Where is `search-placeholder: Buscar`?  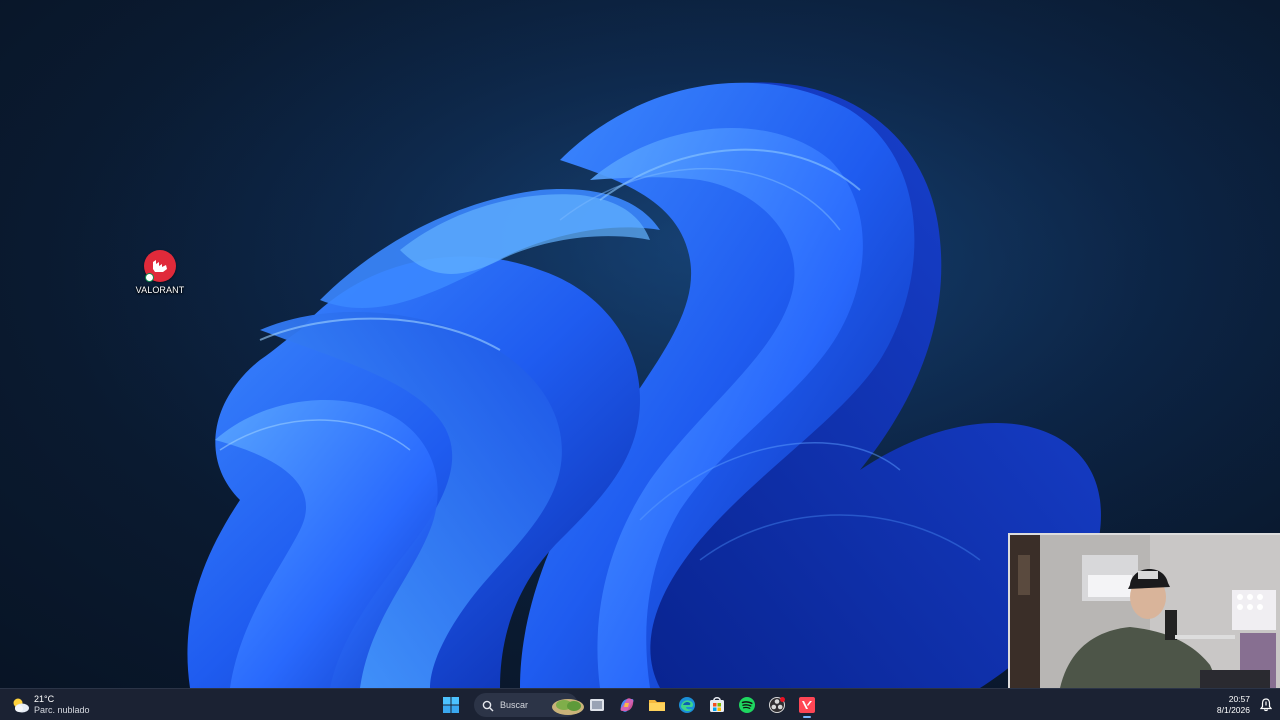 search-placeholder: Buscar is located at coordinates (514, 705).